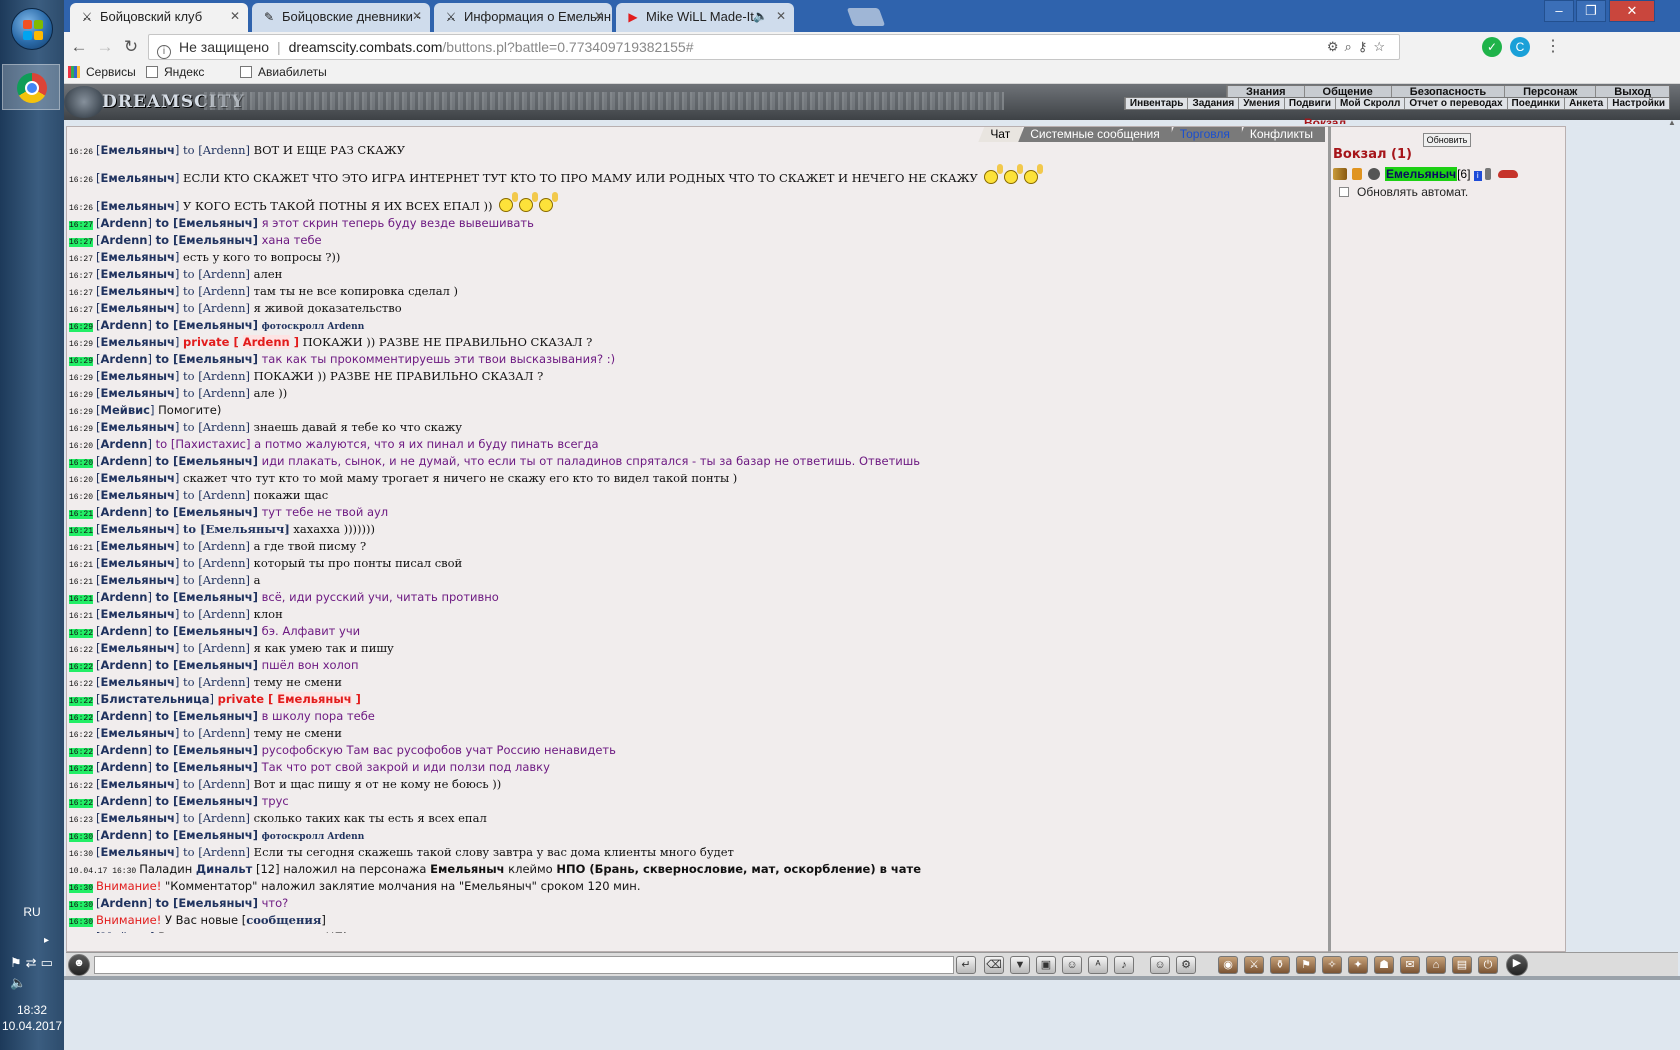 Image resolution: width=1680 pixels, height=1050 pixels. What do you see at coordinates (1520, 47) in the screenshot?
I see `extension-c-icon: C` at bounding box center [1520, 47].